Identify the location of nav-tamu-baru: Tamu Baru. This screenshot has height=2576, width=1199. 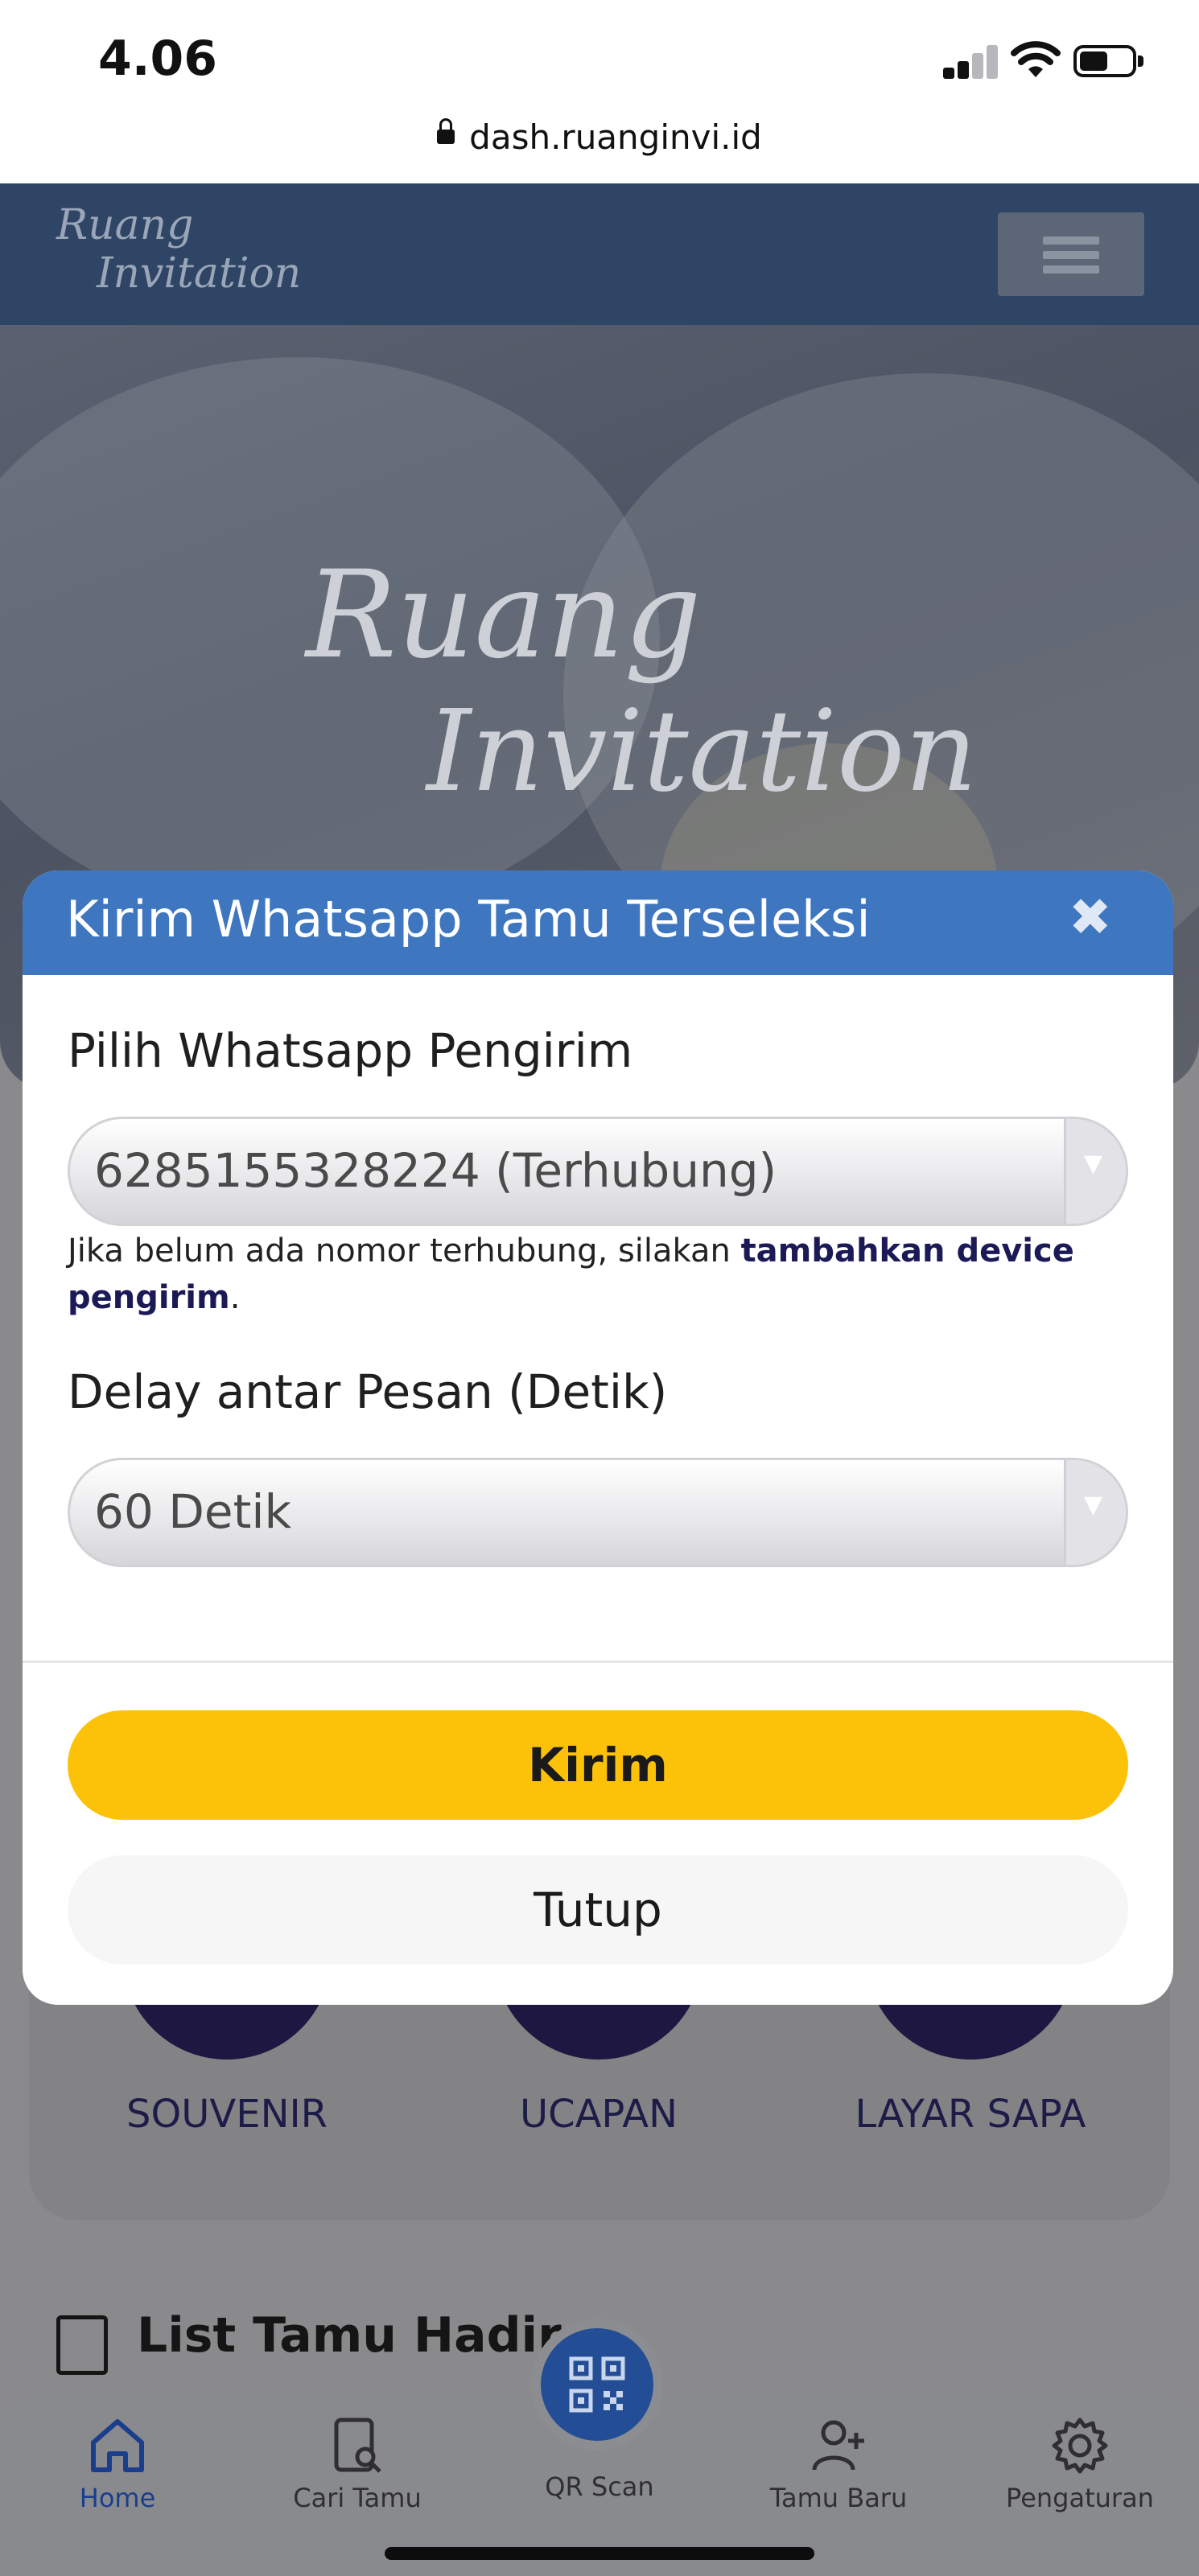
(838, 2463).